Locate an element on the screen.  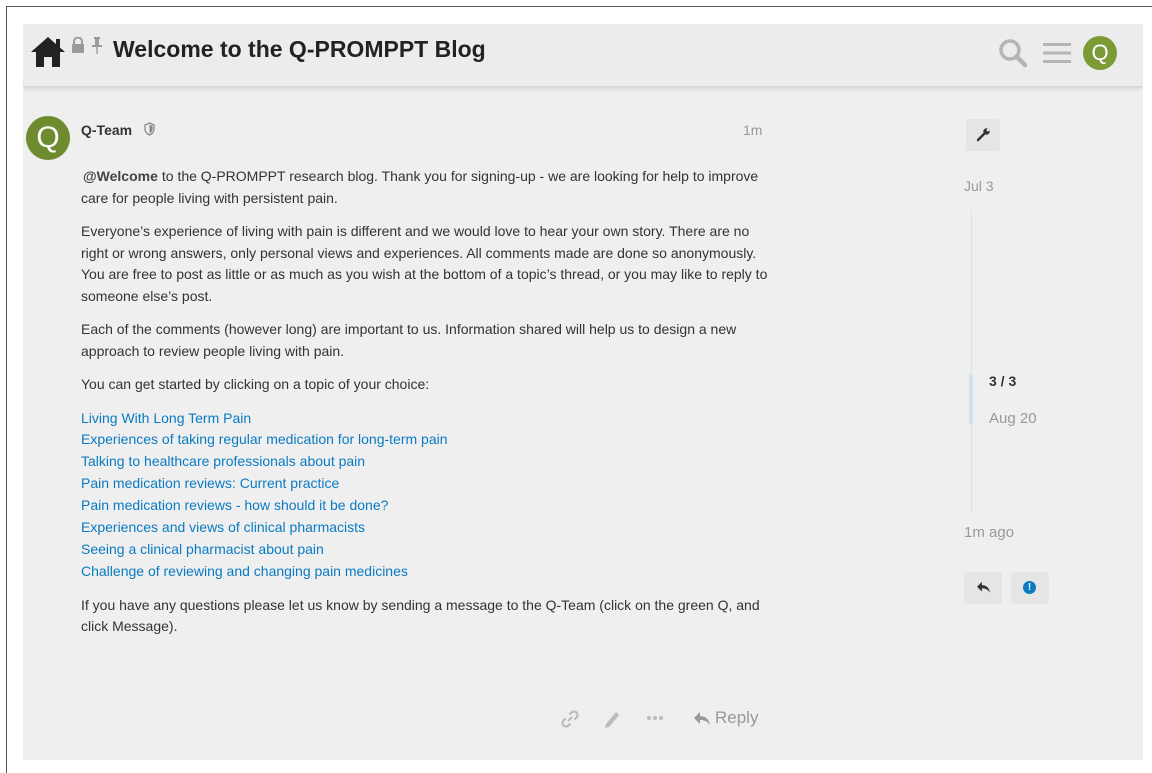
timeline-start-date: Jul 3 is located at coordinates (979, 186).